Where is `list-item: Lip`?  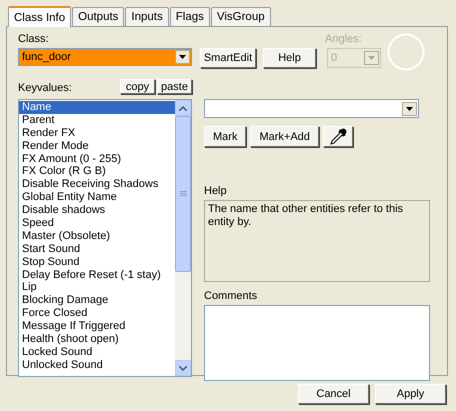 list-item: Lip is located at coordinates (97, 287).